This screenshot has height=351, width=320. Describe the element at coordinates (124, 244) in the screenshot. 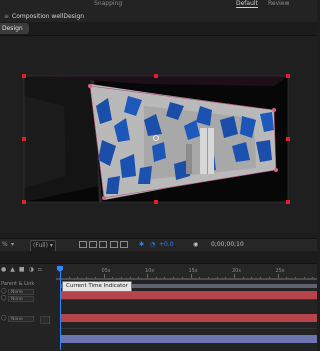

I see `grid-guides-icon` at that location.